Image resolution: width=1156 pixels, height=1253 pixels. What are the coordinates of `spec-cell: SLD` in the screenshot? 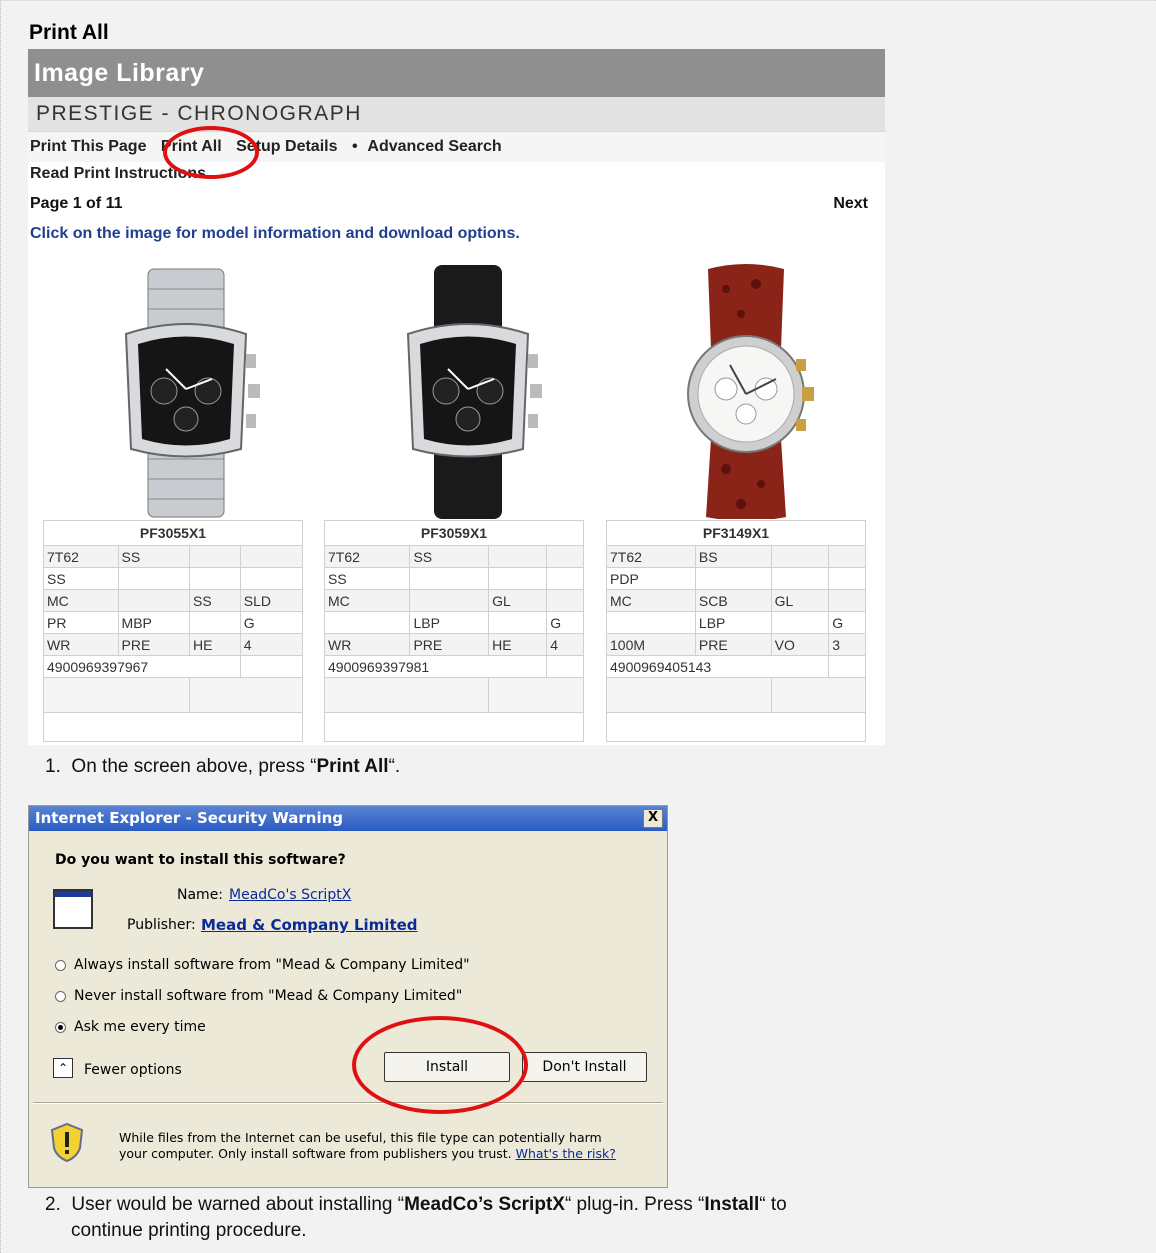 It's located at (271, 600).